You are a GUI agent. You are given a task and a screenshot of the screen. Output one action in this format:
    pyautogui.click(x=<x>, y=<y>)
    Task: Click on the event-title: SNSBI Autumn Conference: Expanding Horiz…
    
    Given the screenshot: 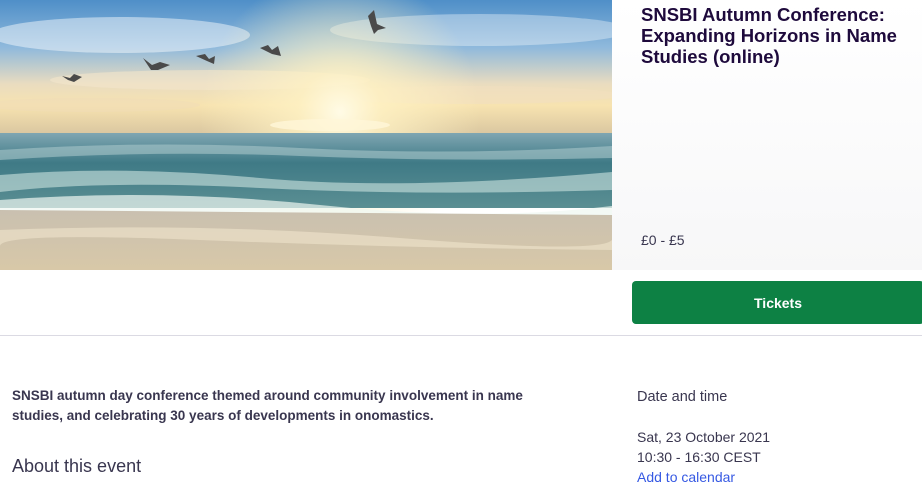 What is the action you would take?
    pyautogui.click(x=769, y=35)
    